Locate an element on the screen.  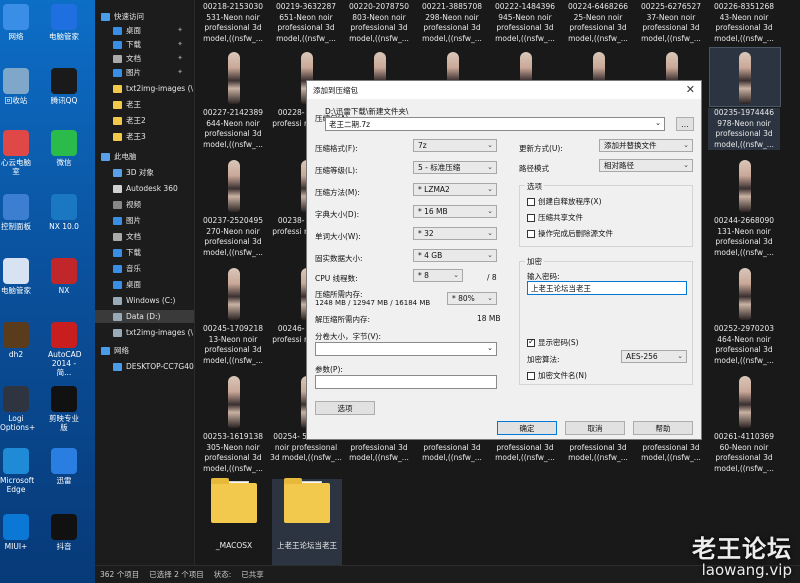
desktop-icon-item: Logi Options+ is located at coordinates (17, 409).